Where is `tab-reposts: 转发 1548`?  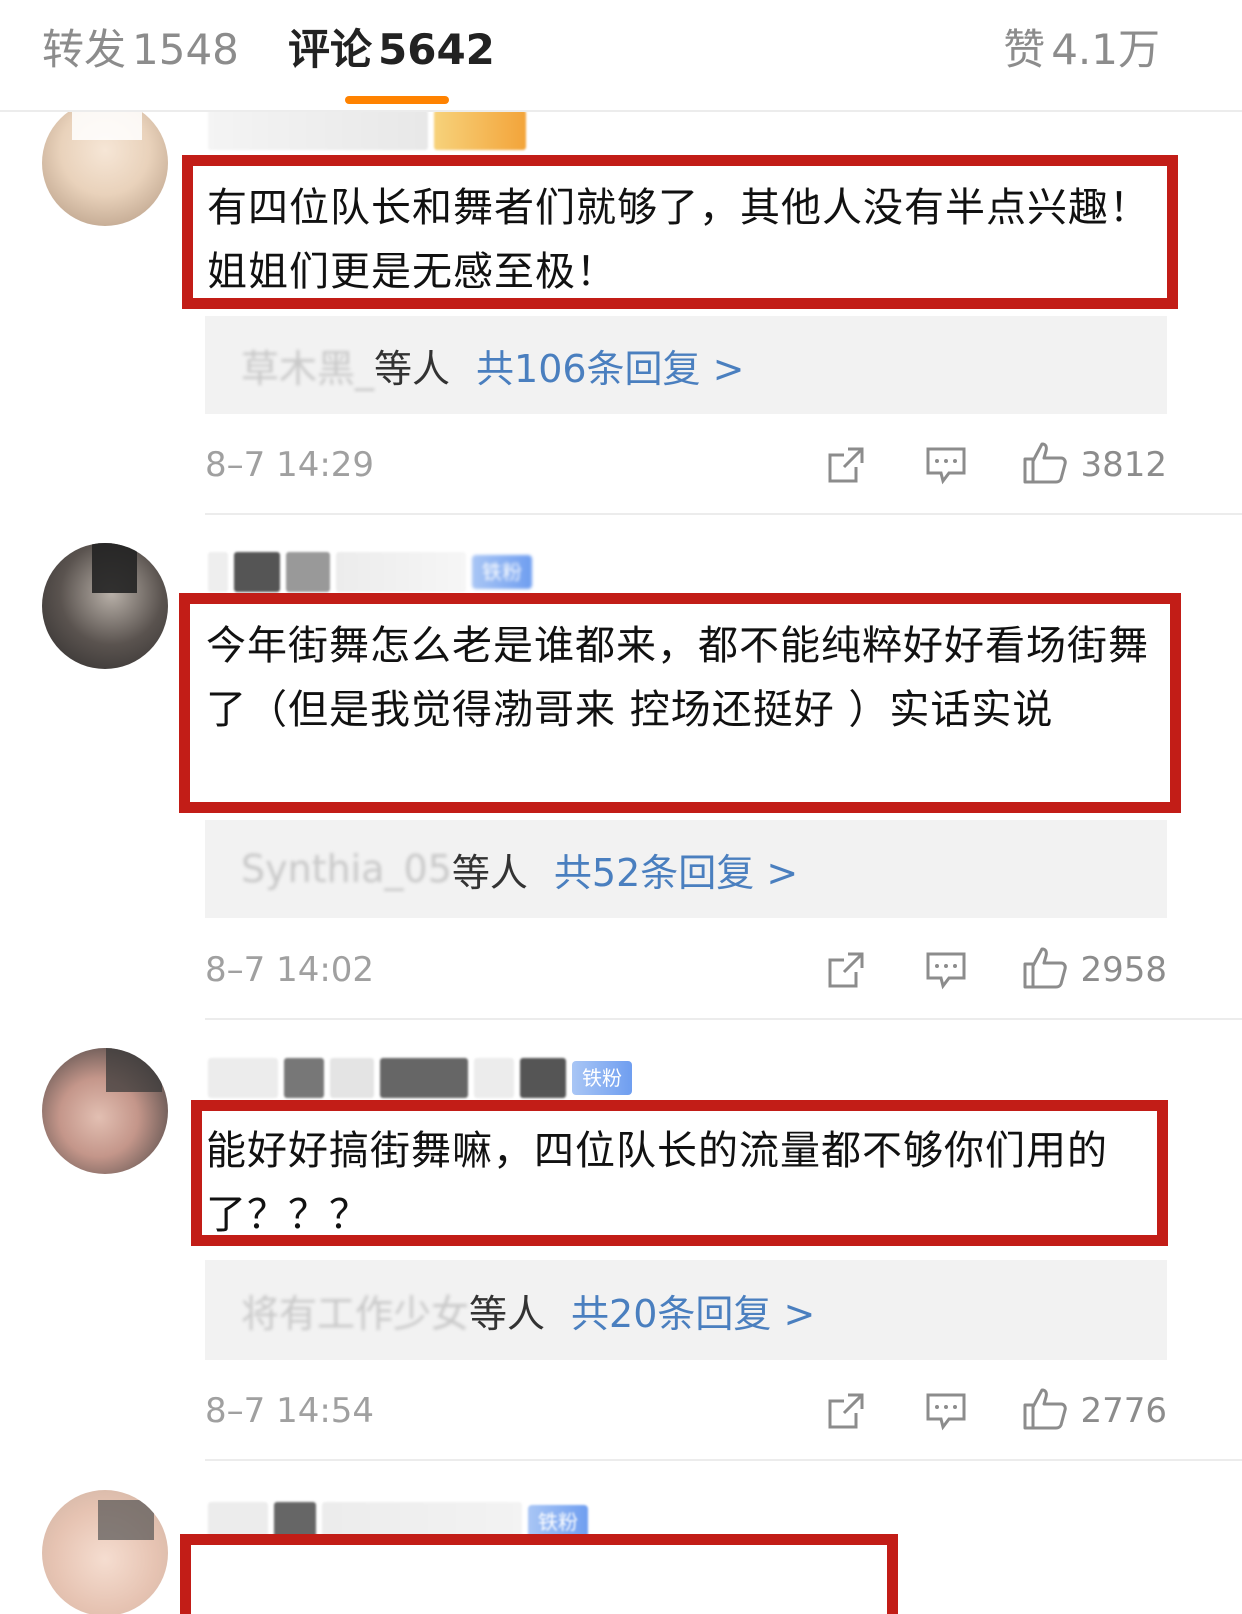
tab-reposts: 转发 1548 is located at coordinates (140, 50).